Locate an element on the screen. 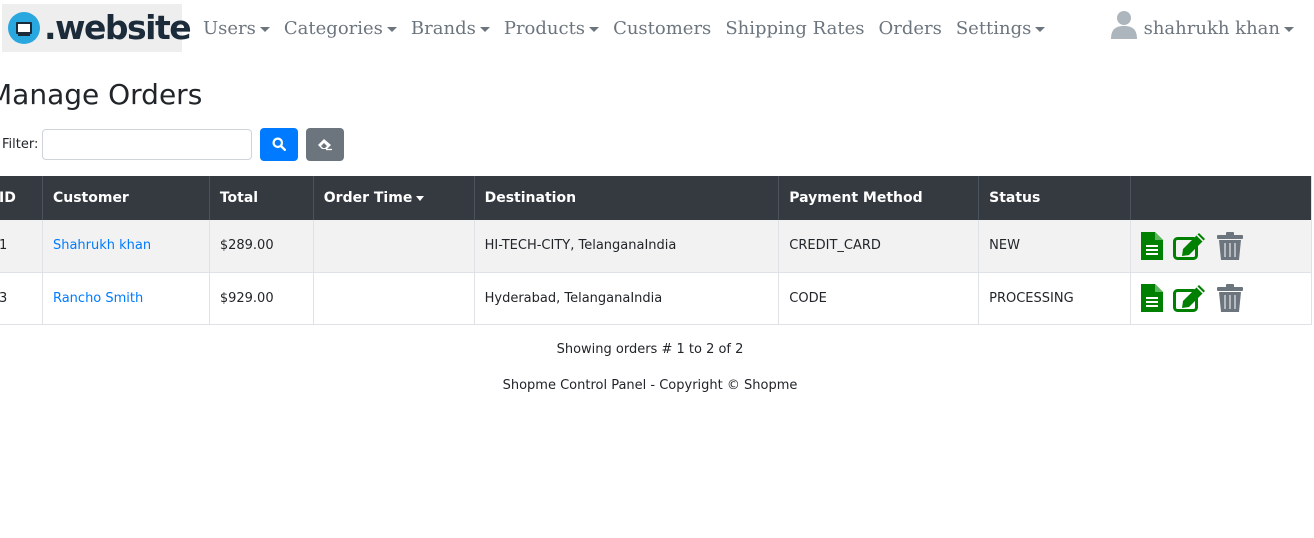  cell-payment-method: CODE is located at coordinates (878, 298).